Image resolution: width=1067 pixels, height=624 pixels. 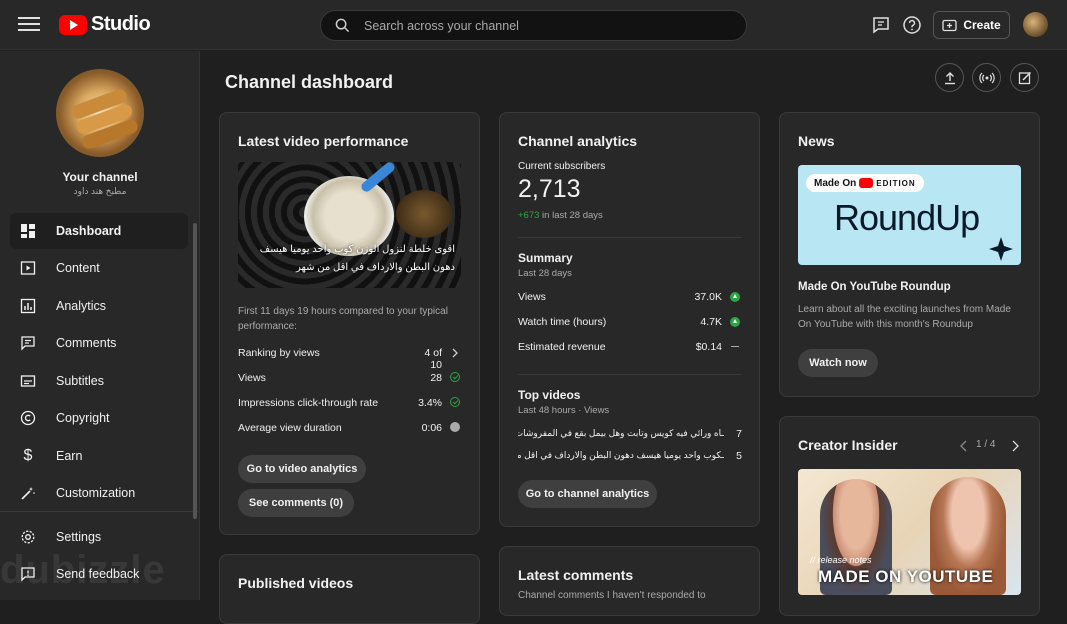 I want to click on sidebar-item-label: Customization, so click(x=96, y=493).